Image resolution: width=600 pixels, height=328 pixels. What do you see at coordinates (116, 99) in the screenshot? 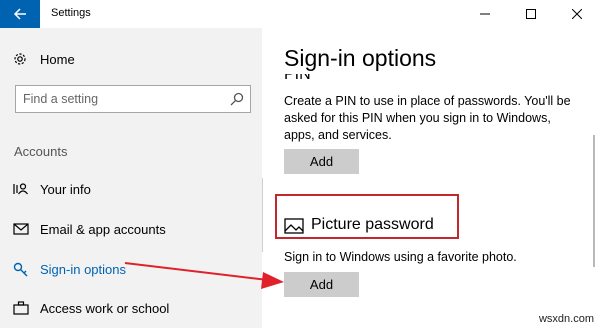
I see `search-input` at bounding box center [116, 99].